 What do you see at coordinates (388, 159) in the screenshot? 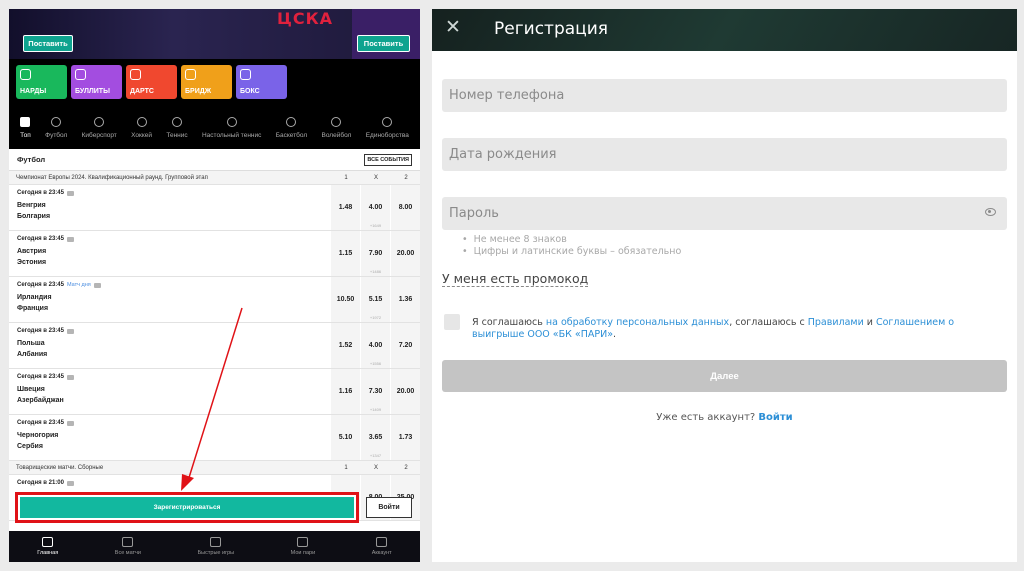
I see `all-events-button: ВСЕ СОБЫТИЯ` at bounding box center [388, 159].